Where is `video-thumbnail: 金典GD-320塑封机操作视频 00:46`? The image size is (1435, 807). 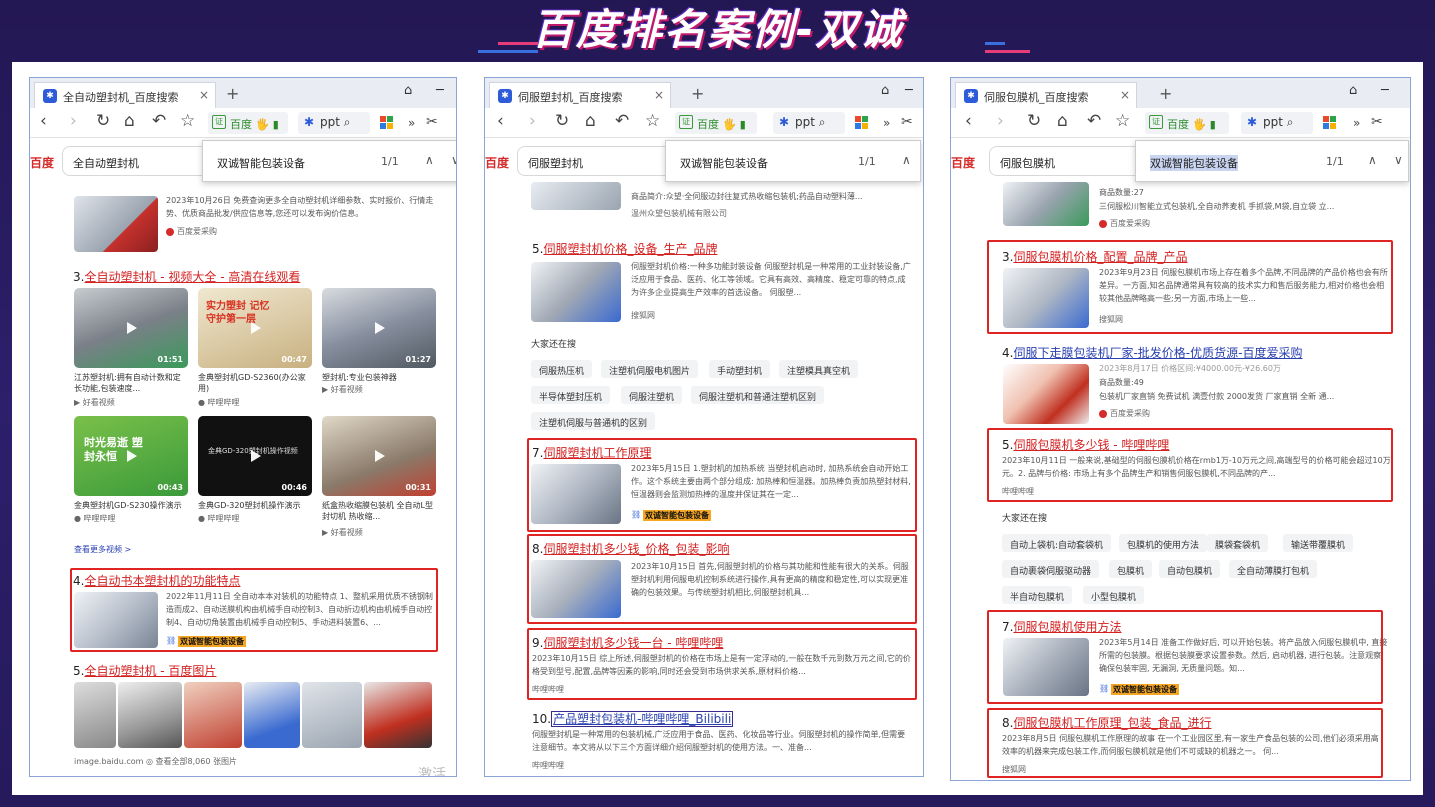 video-thumbnail: 金典GD-320塑封机操作视频 00:46 is located at coordinates (255, 456).